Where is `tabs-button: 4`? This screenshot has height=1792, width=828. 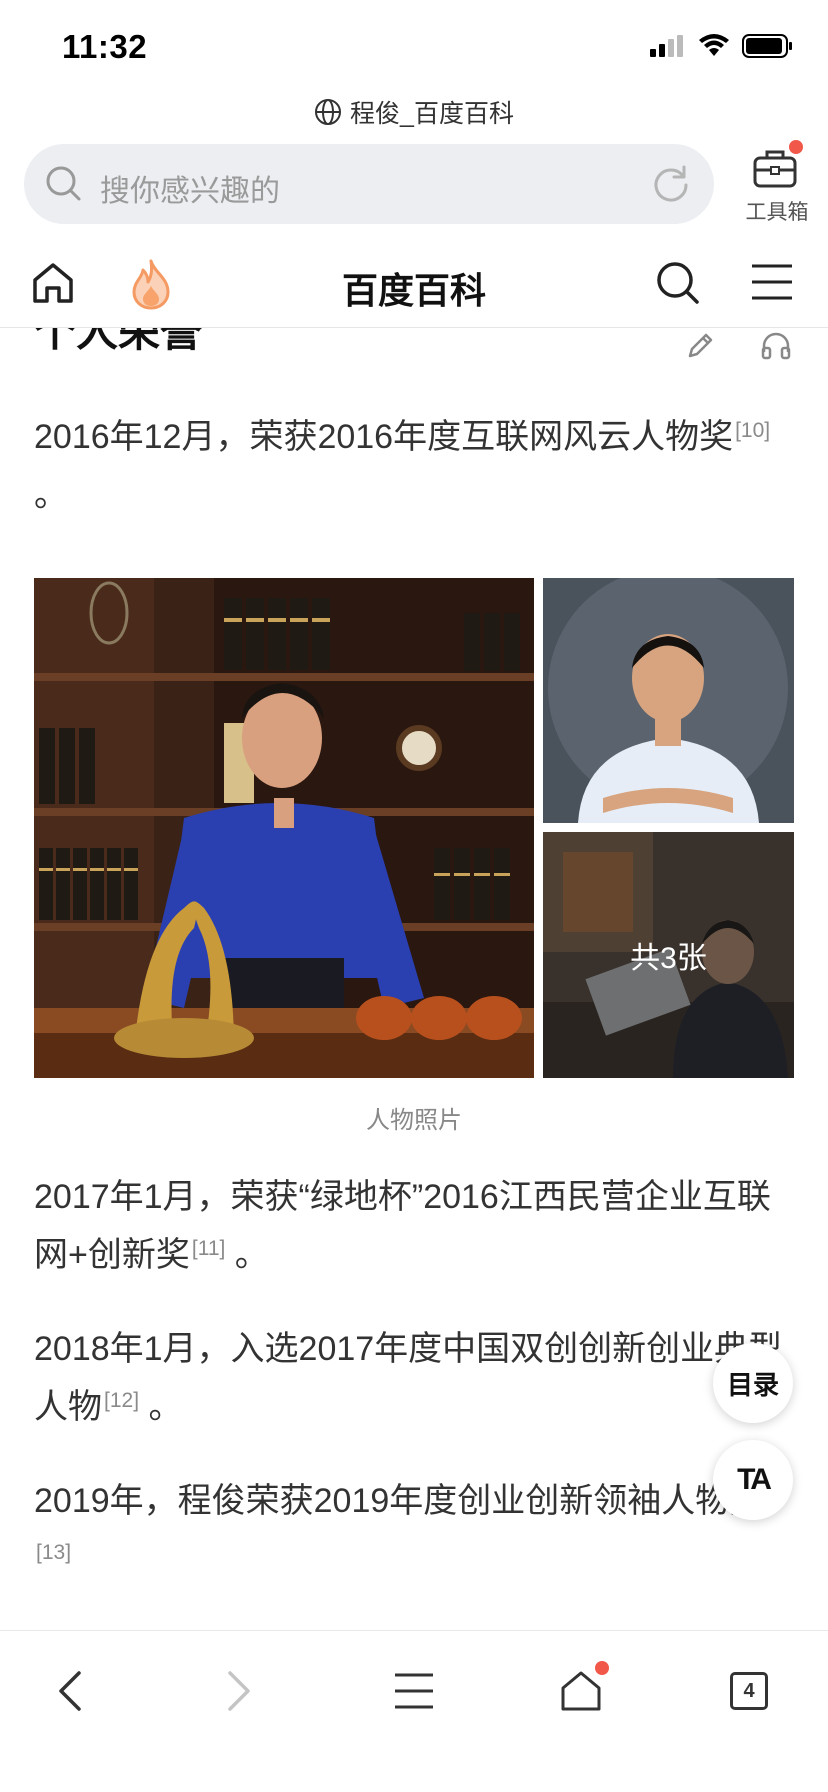 tabs-button: 4 is located at coordinates (749, 1691).